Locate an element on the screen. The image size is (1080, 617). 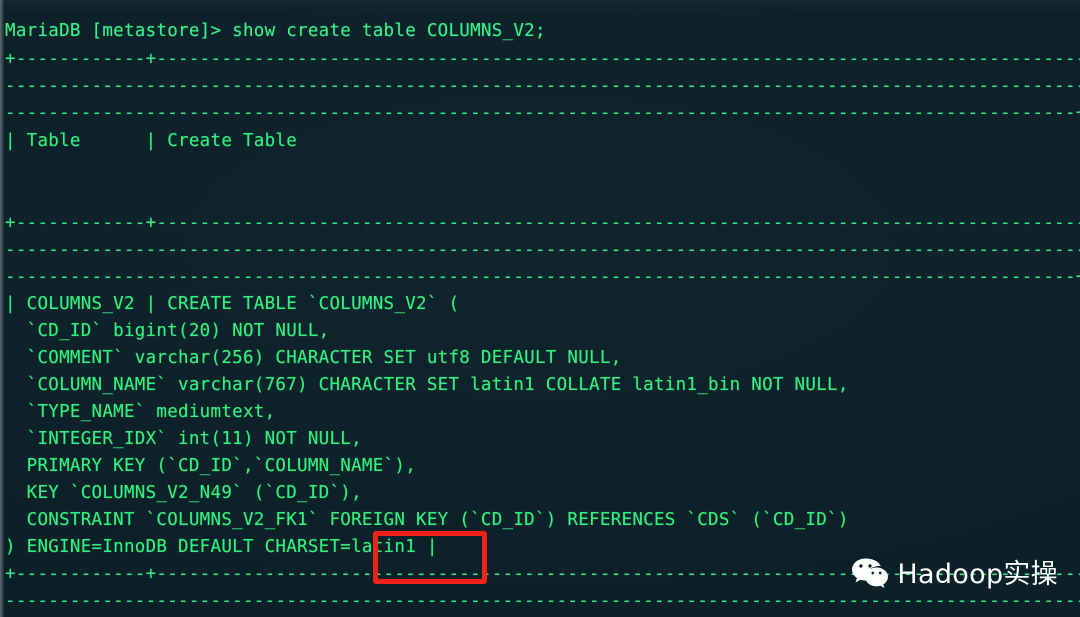
terminal-line: PRIMARY KEY (`CD_ID`,`COLUMN_NAME`), is located at coordinates (211, 466).